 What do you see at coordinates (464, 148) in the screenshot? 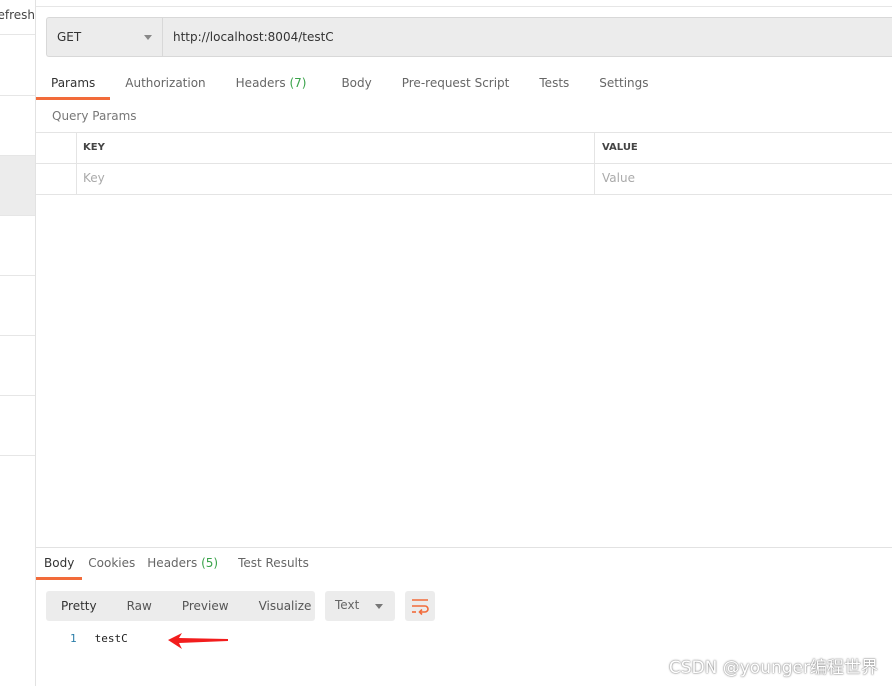
I see `table-header: KEY VALUE` at bounding box center [464, 148].